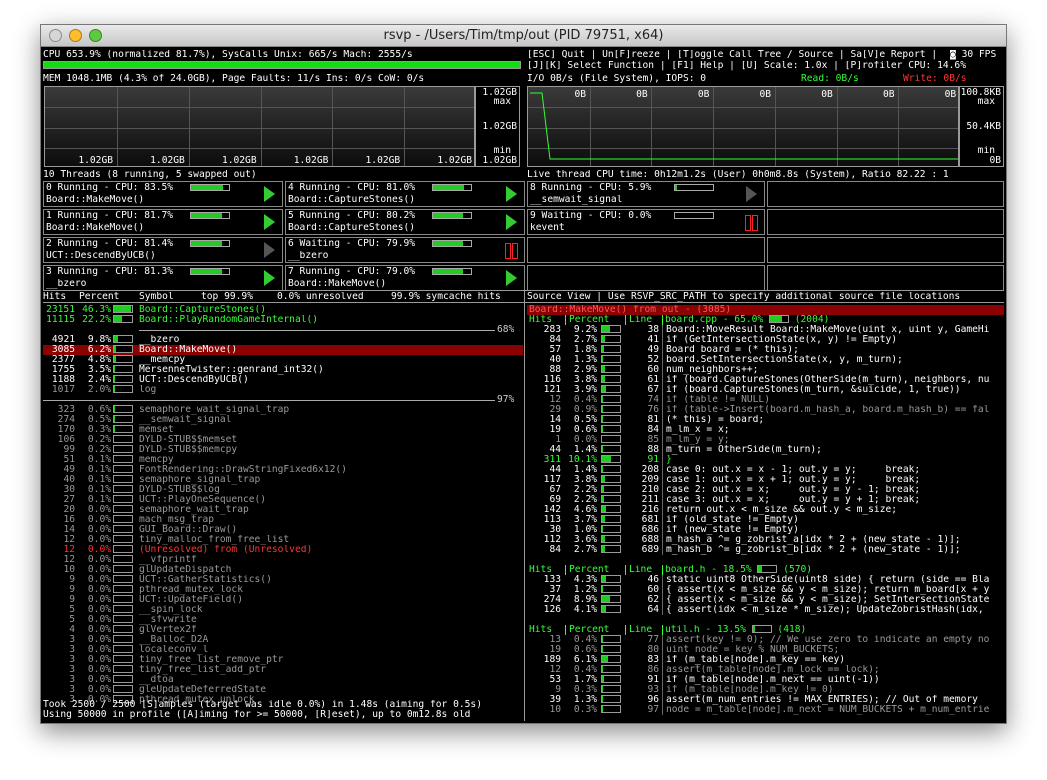 The height and width of the screenshot is (780, 1047). I want to click on symbol-row: 3 0.0% tiny_free_list_remove_ptr, so click(283, 660).